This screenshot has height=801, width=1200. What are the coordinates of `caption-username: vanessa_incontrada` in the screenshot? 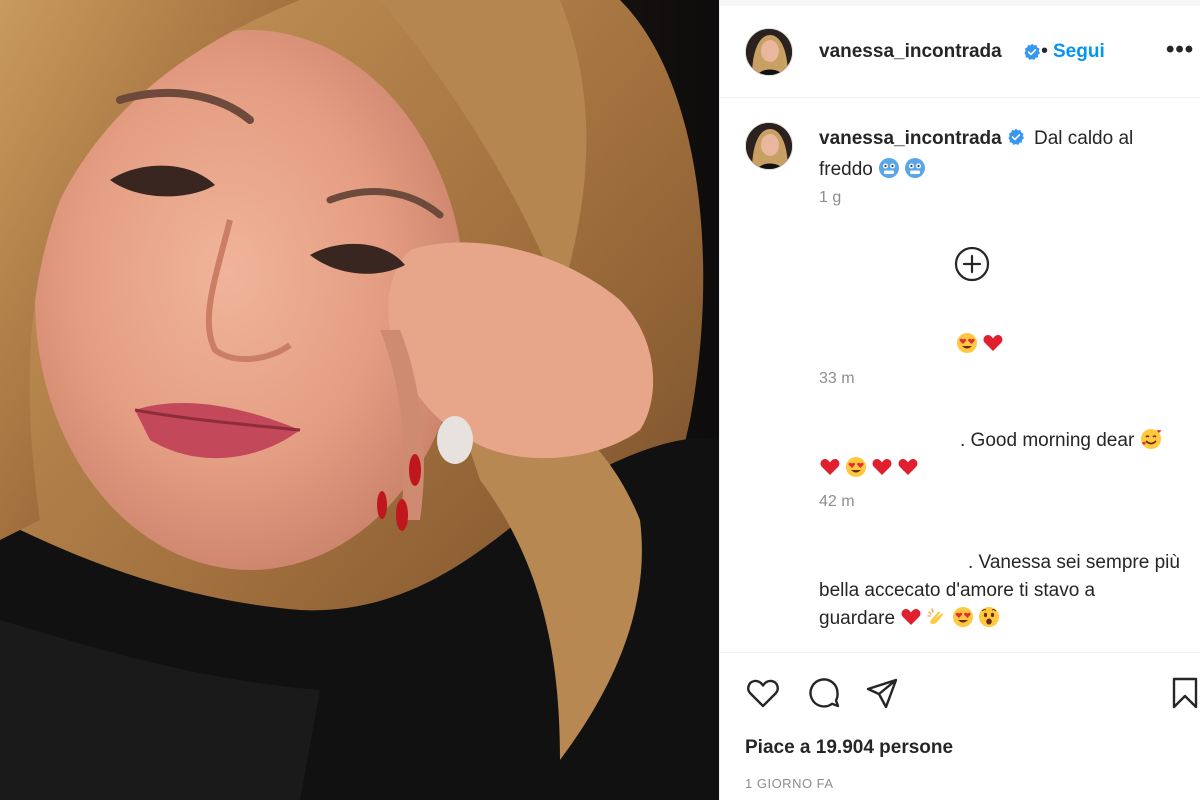 It's located at (910, 138).